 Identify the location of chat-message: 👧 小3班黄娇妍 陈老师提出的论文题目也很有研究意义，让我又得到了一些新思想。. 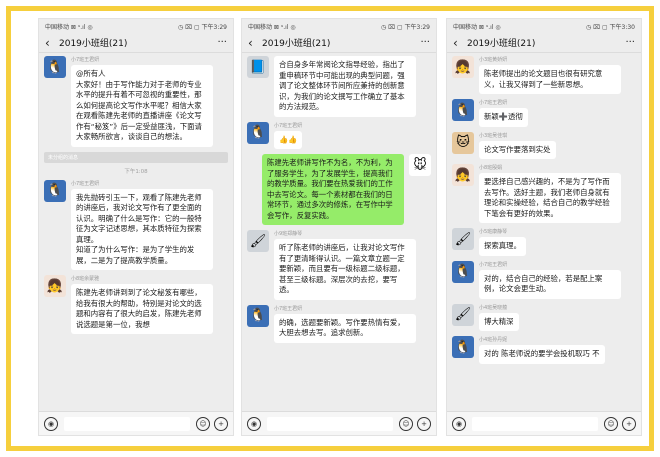
(544, 75).